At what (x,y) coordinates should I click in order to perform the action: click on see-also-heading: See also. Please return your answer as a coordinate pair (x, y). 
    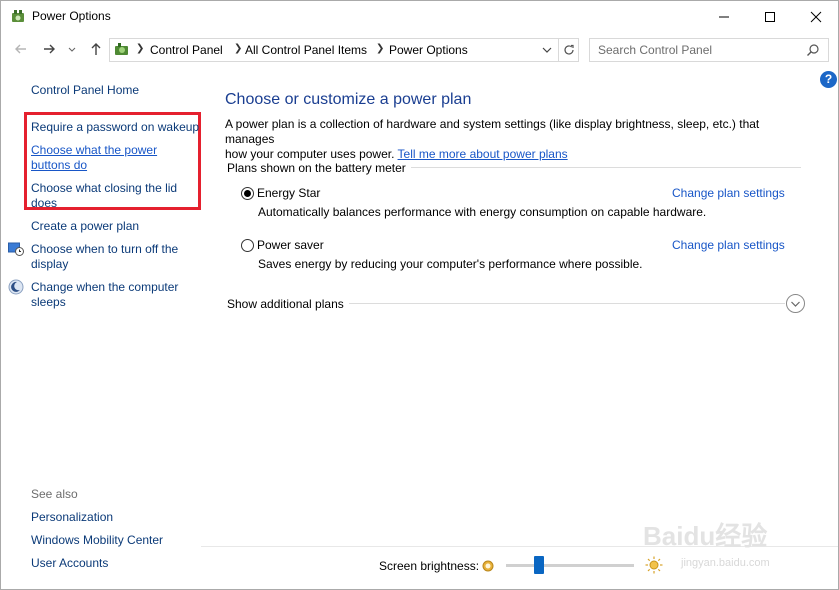
    Looking at the image, I should click on (54, 494).